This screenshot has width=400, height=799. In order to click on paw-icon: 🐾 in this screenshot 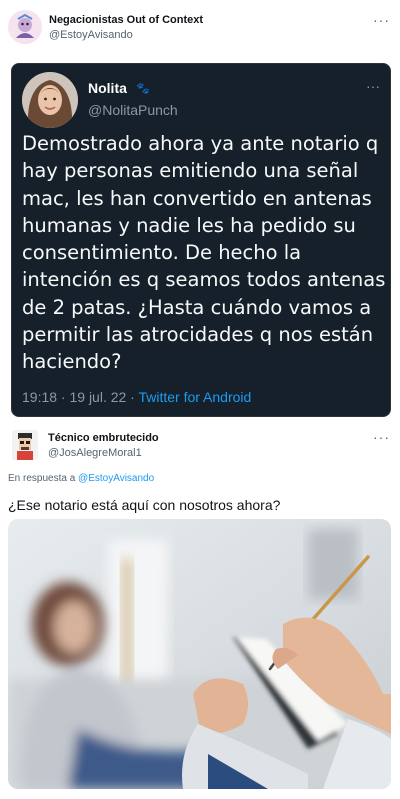, I will do `click(143, 89)`.